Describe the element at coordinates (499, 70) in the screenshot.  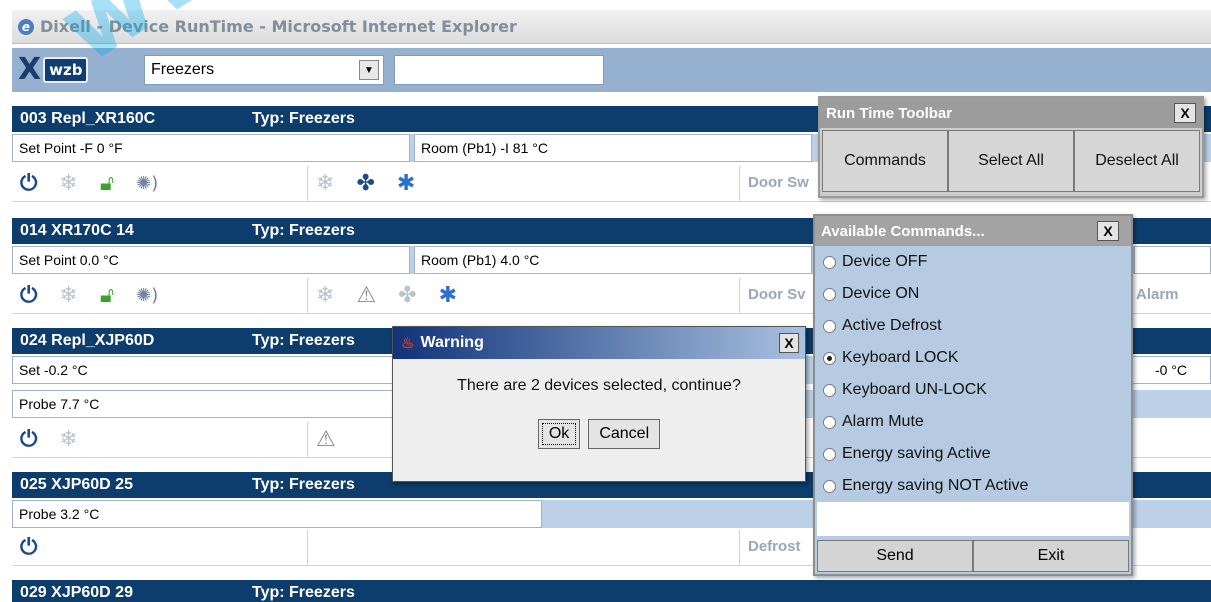
I see `search-input` at that location.